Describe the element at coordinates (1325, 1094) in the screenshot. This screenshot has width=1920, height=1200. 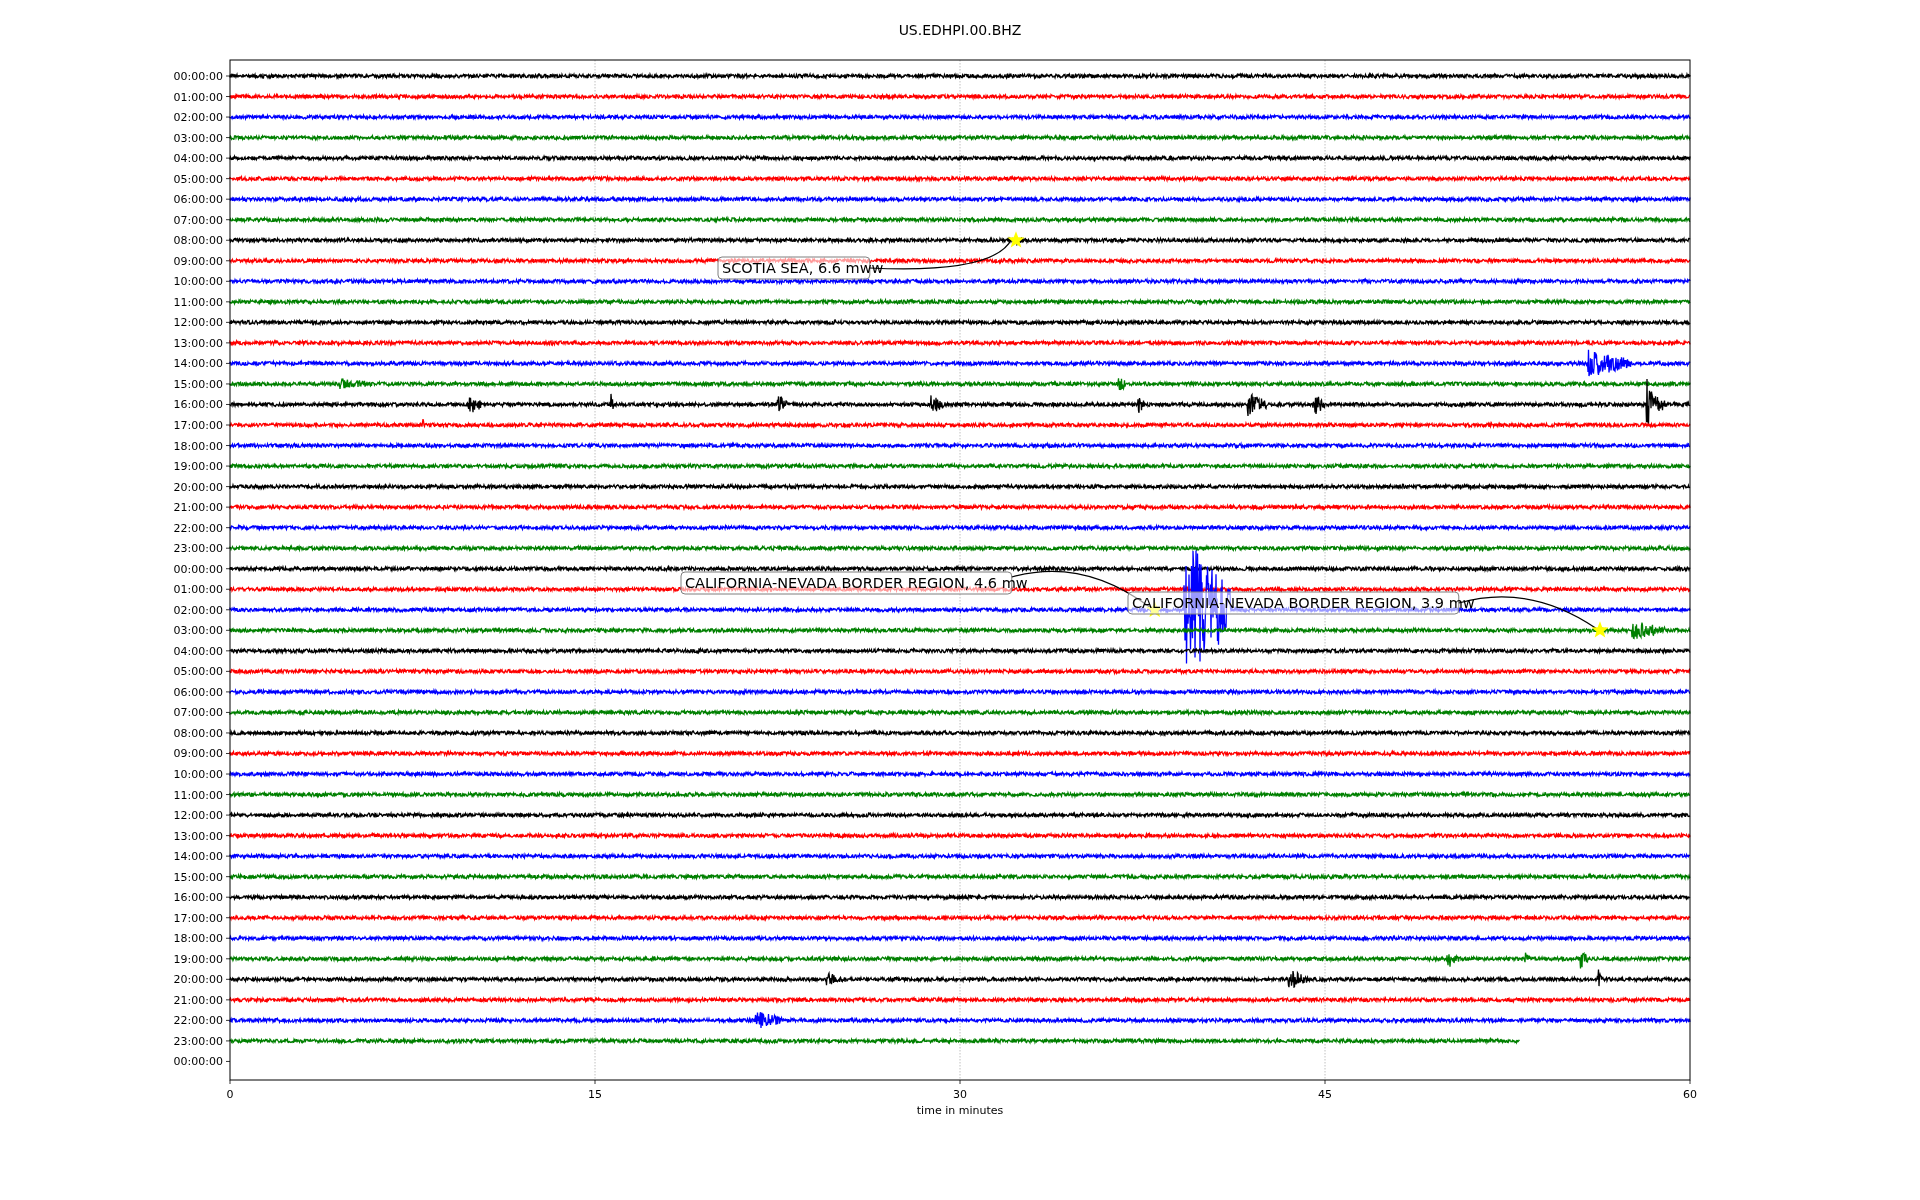
I see `x-tick-label: 45` at that location.